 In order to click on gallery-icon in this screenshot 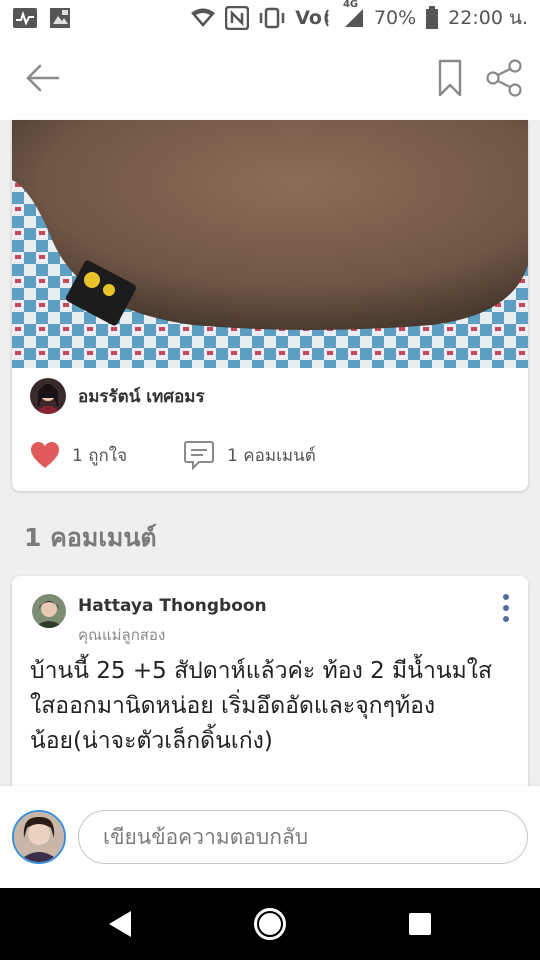, I will do `click(60, 18)`.